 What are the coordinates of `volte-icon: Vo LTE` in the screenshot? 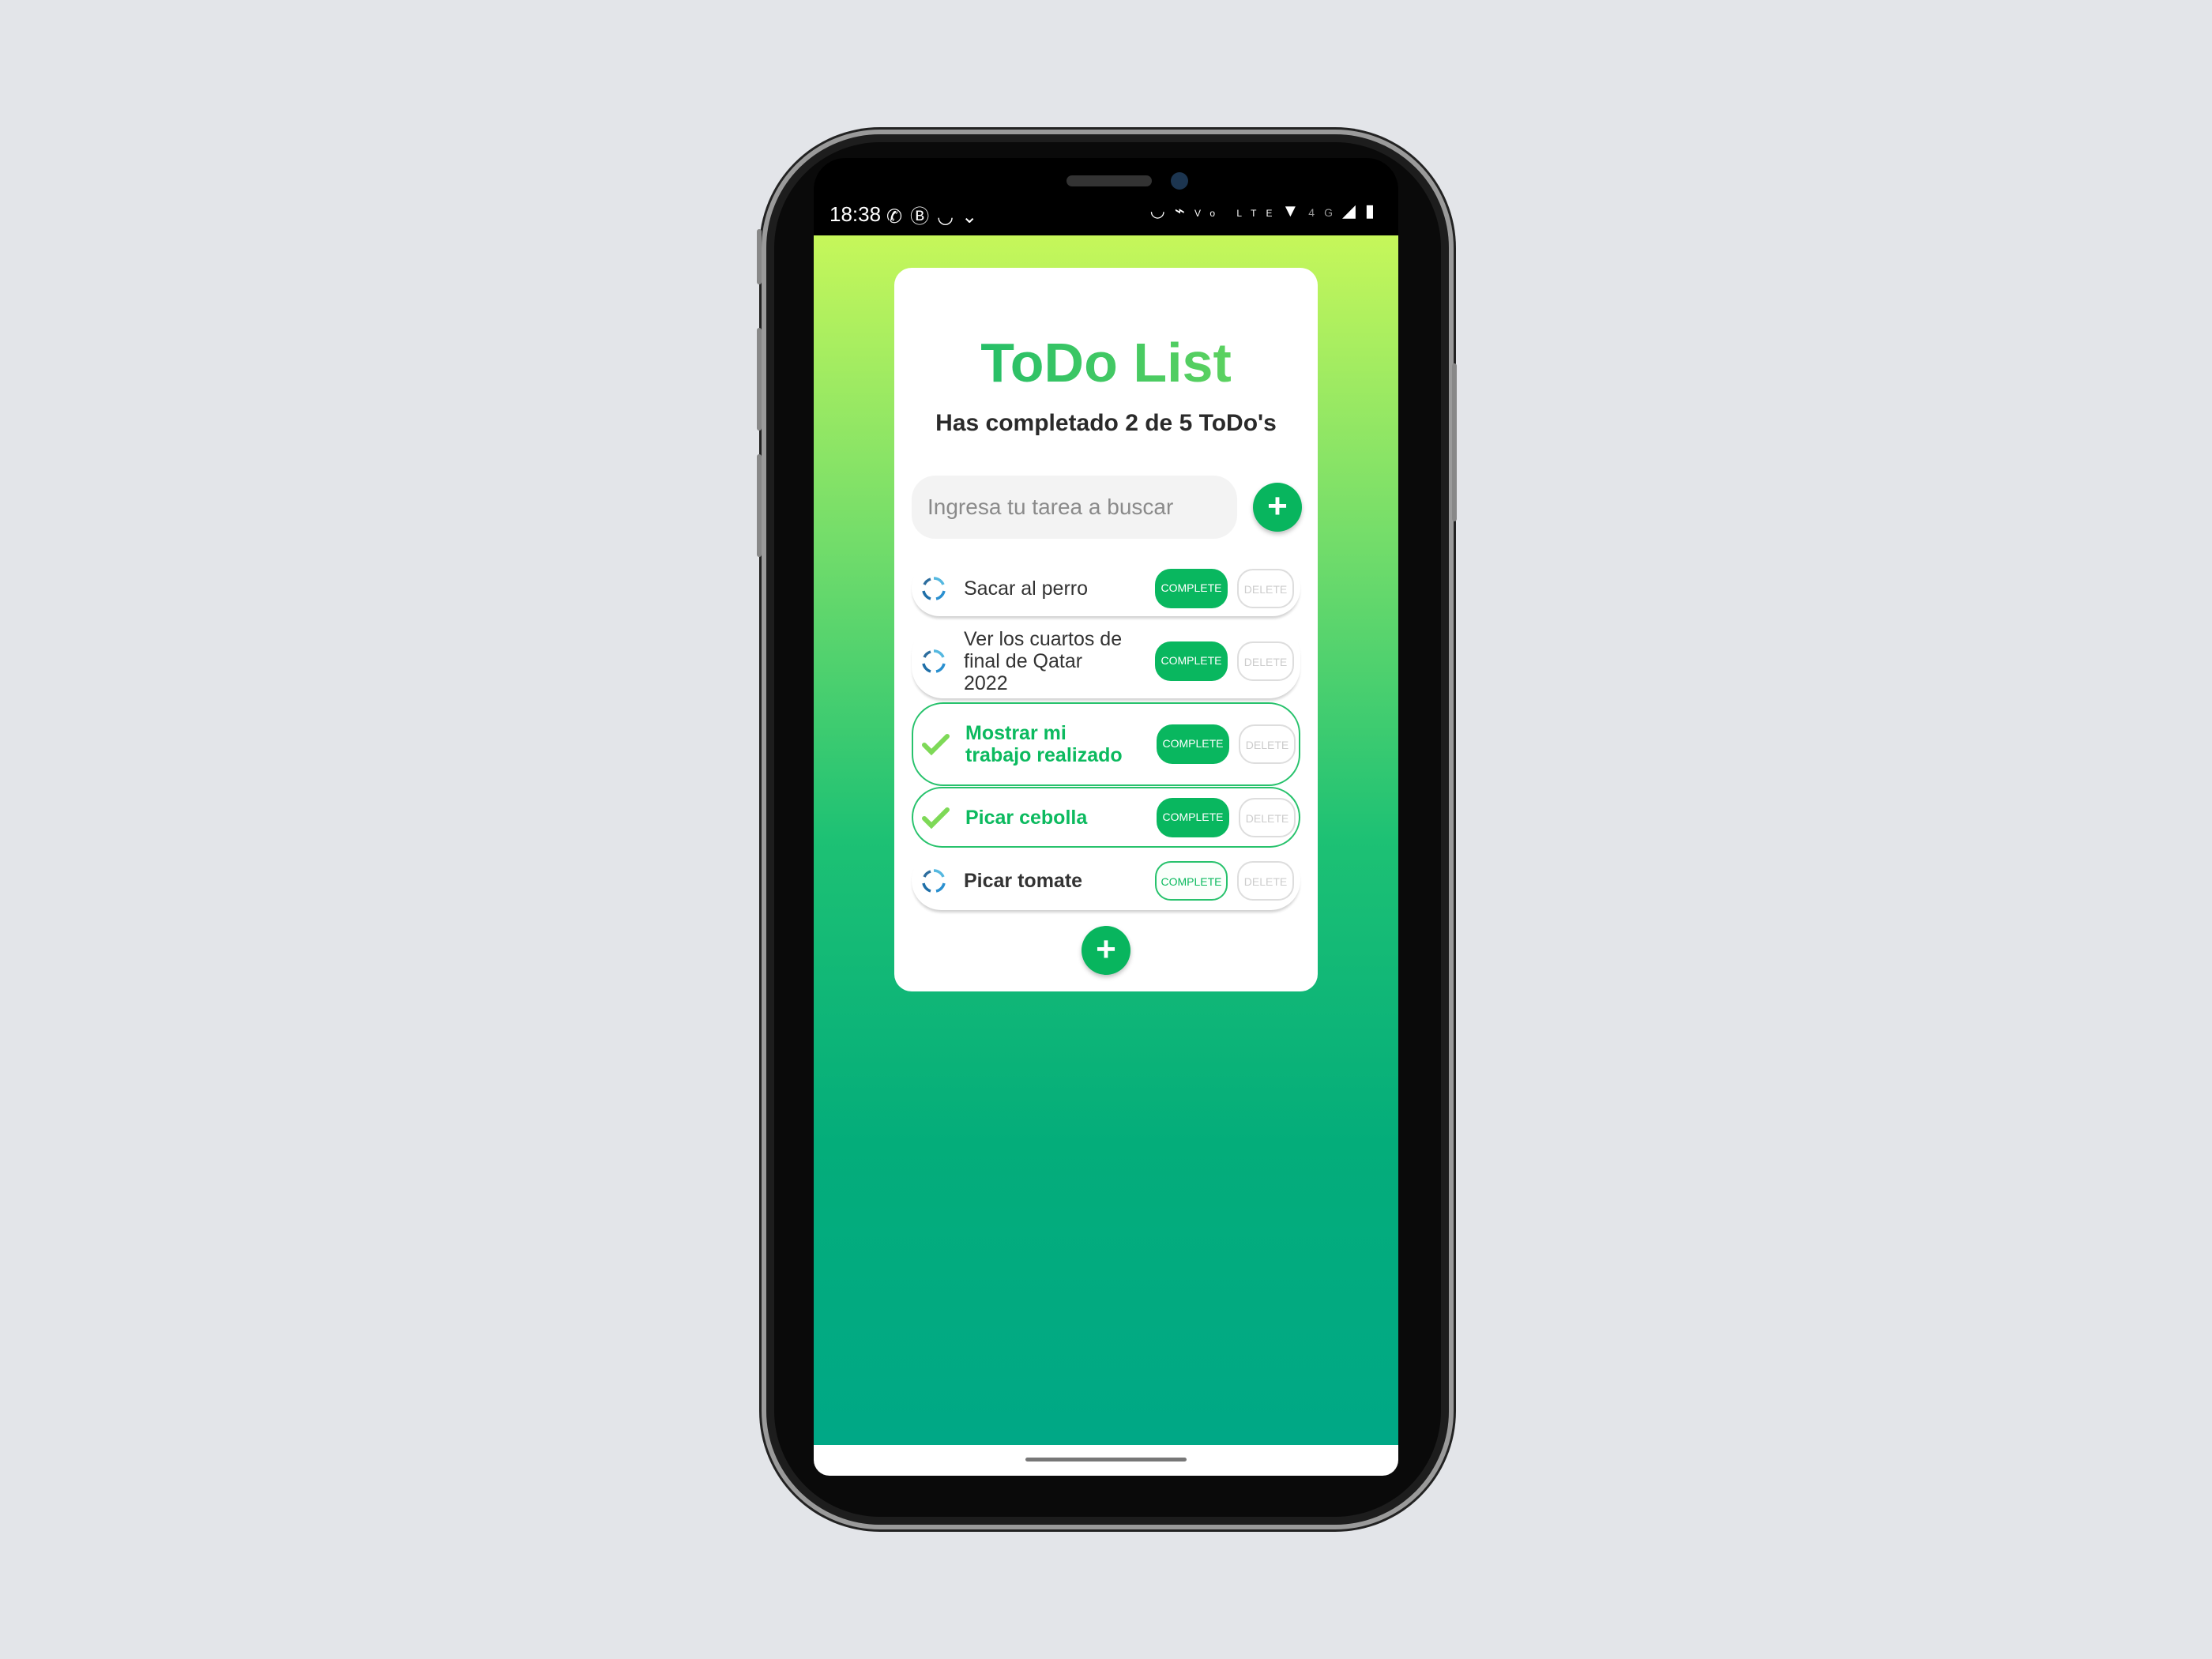 It's located at (1238, 213).